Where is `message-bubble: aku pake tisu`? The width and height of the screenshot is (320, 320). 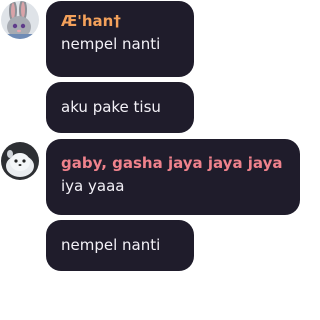
message-bubble: aku pake tisu is located at coordinates (120, 107).